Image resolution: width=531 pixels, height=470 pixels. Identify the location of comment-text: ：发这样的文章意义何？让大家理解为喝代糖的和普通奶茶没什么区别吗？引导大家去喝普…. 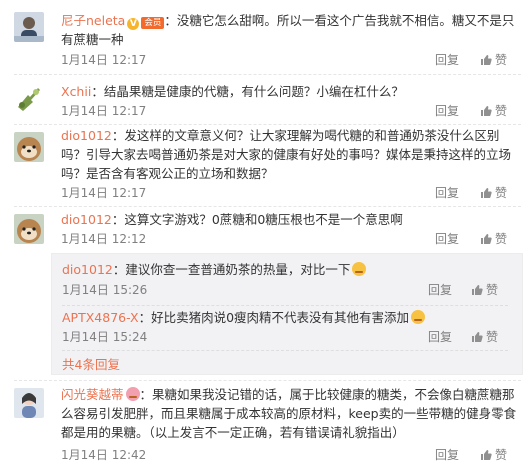
(286, 154).